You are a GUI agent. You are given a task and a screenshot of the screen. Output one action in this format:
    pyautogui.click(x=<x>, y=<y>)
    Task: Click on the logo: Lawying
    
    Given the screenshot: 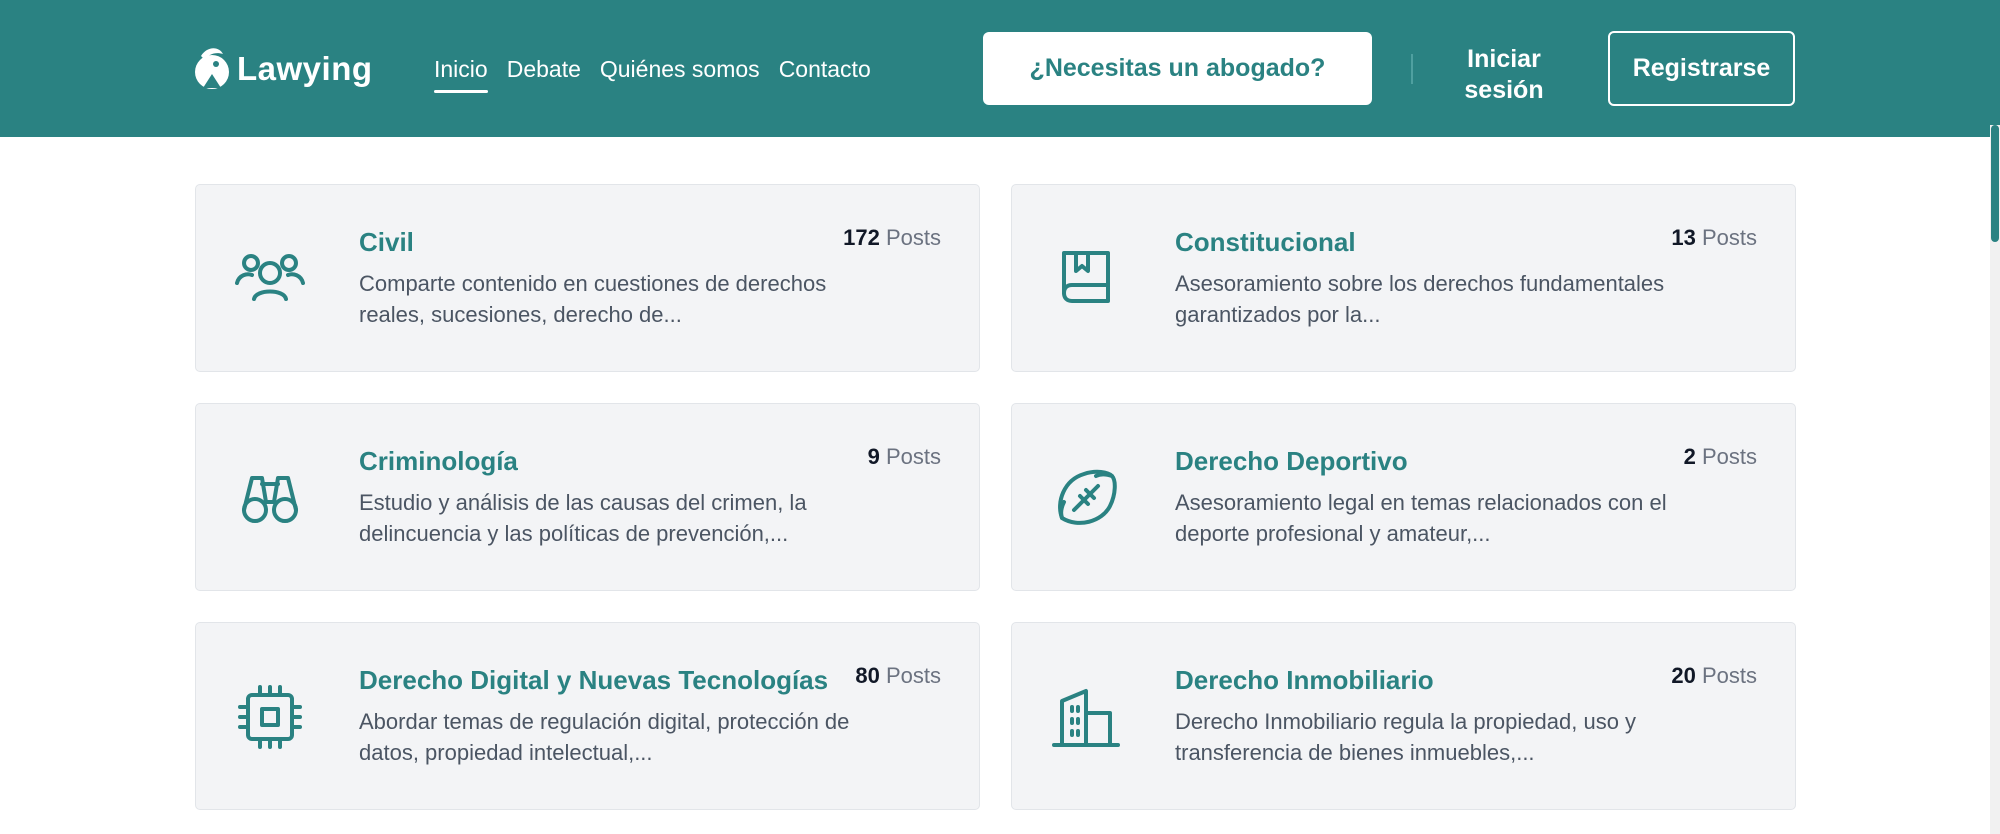 What is the action you would take?
    pyautogui.click(x=283, y=69)
    